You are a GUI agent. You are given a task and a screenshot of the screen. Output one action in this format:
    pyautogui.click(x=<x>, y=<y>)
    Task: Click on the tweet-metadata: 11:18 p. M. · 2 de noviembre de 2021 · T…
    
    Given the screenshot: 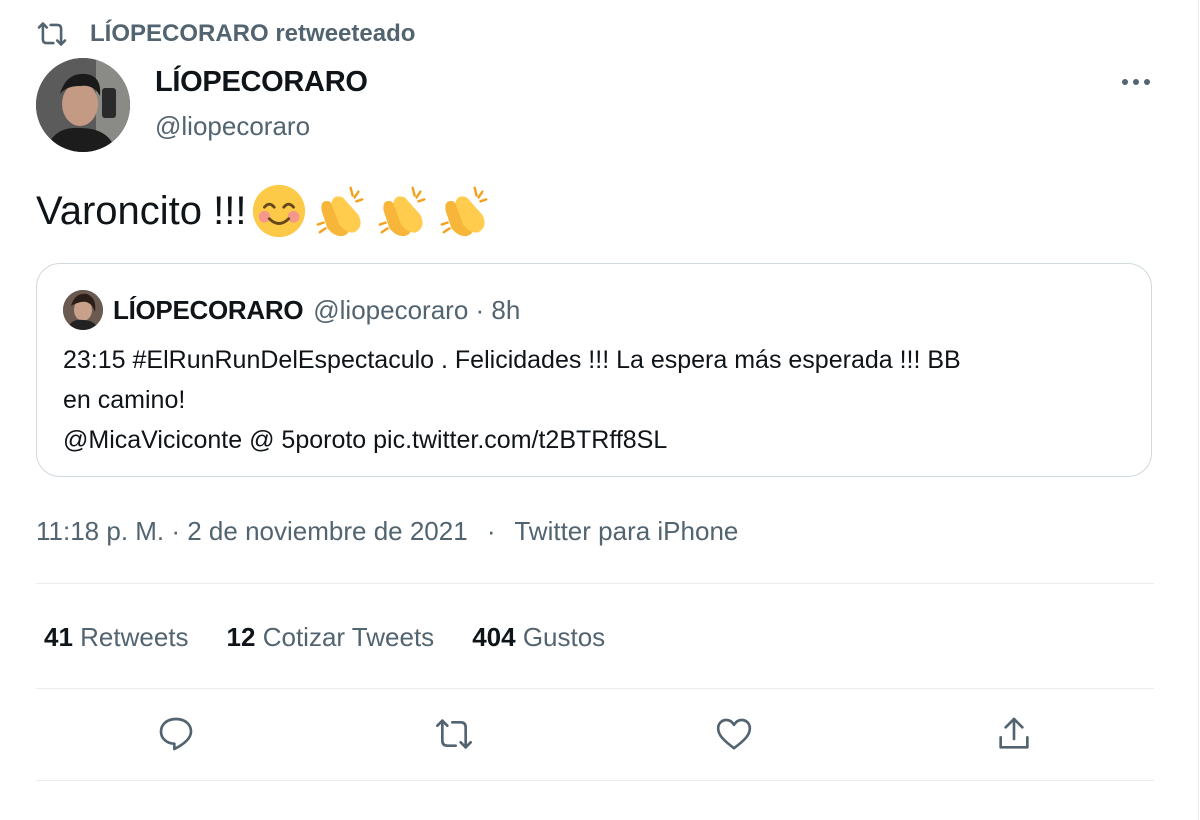 What is the action you would take?
    pyautogui.click(x=387, y=531)
    